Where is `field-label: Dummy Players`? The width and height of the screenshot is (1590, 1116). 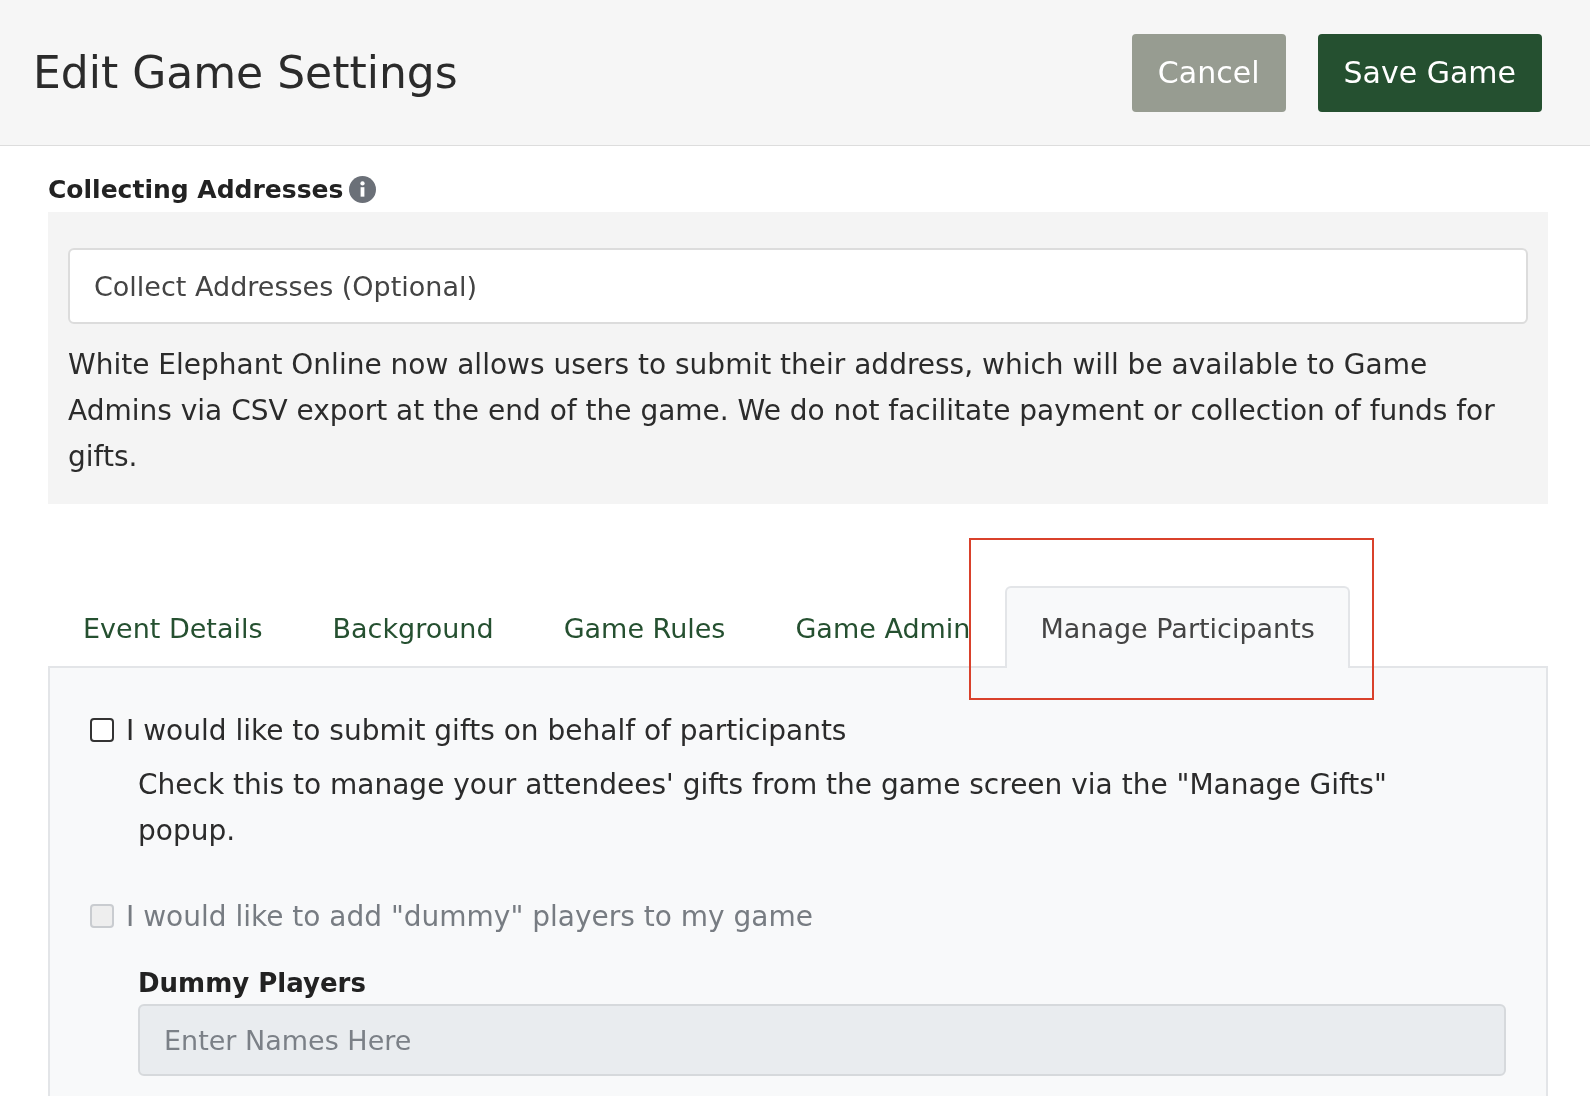
field-label: Dummy Players is located at coordinates (252, 983).